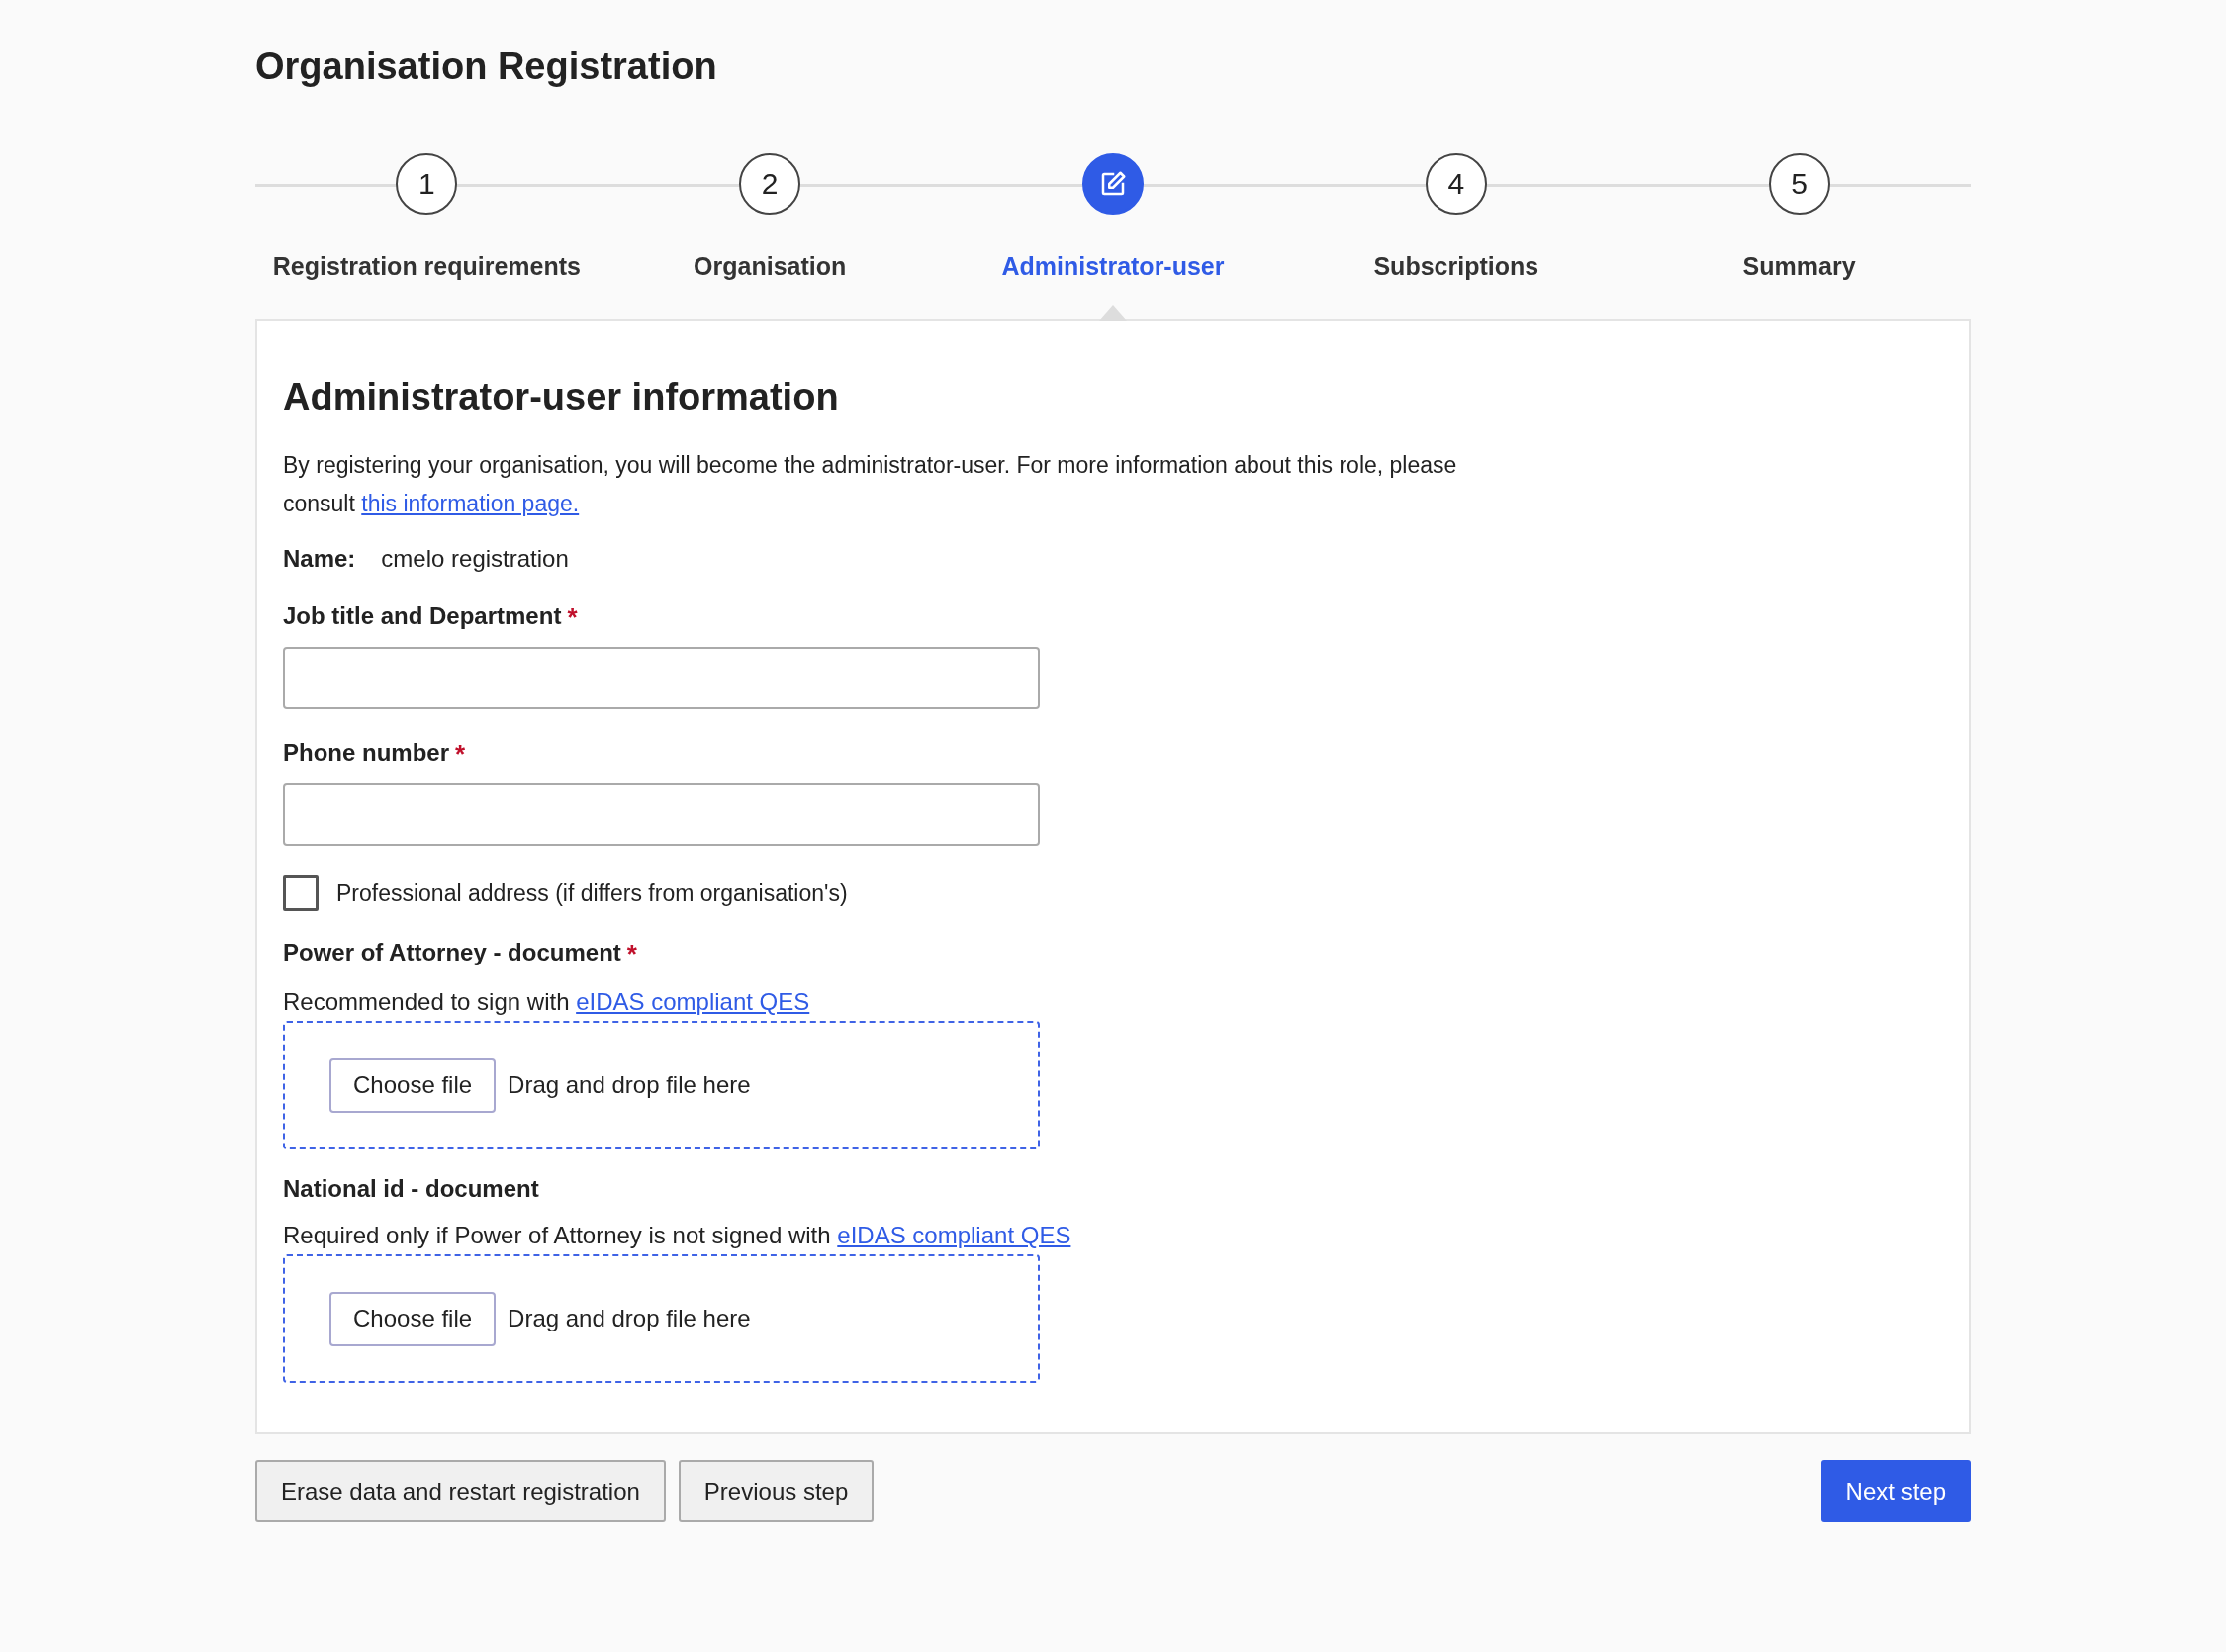 This screenshot has height=1652, width=2226. Describe the element at coordinates (486, 67) in the screenshot. I see `page-title: Organisation Registration` at that location.